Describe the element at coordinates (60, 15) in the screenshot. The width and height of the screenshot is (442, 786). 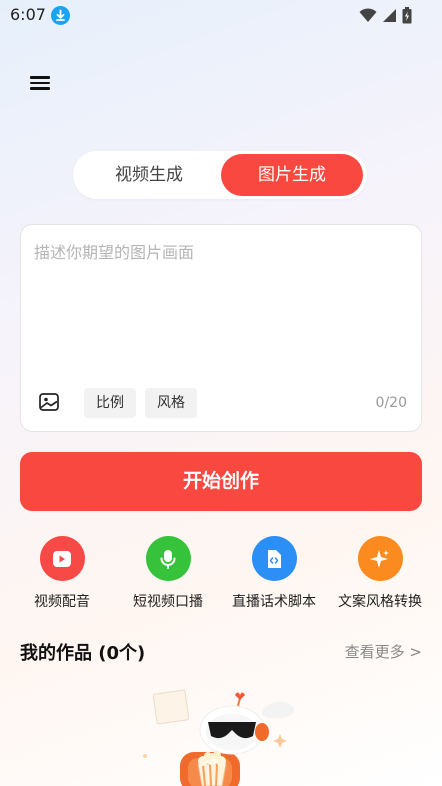
I see `download-notification-icon` at that location.